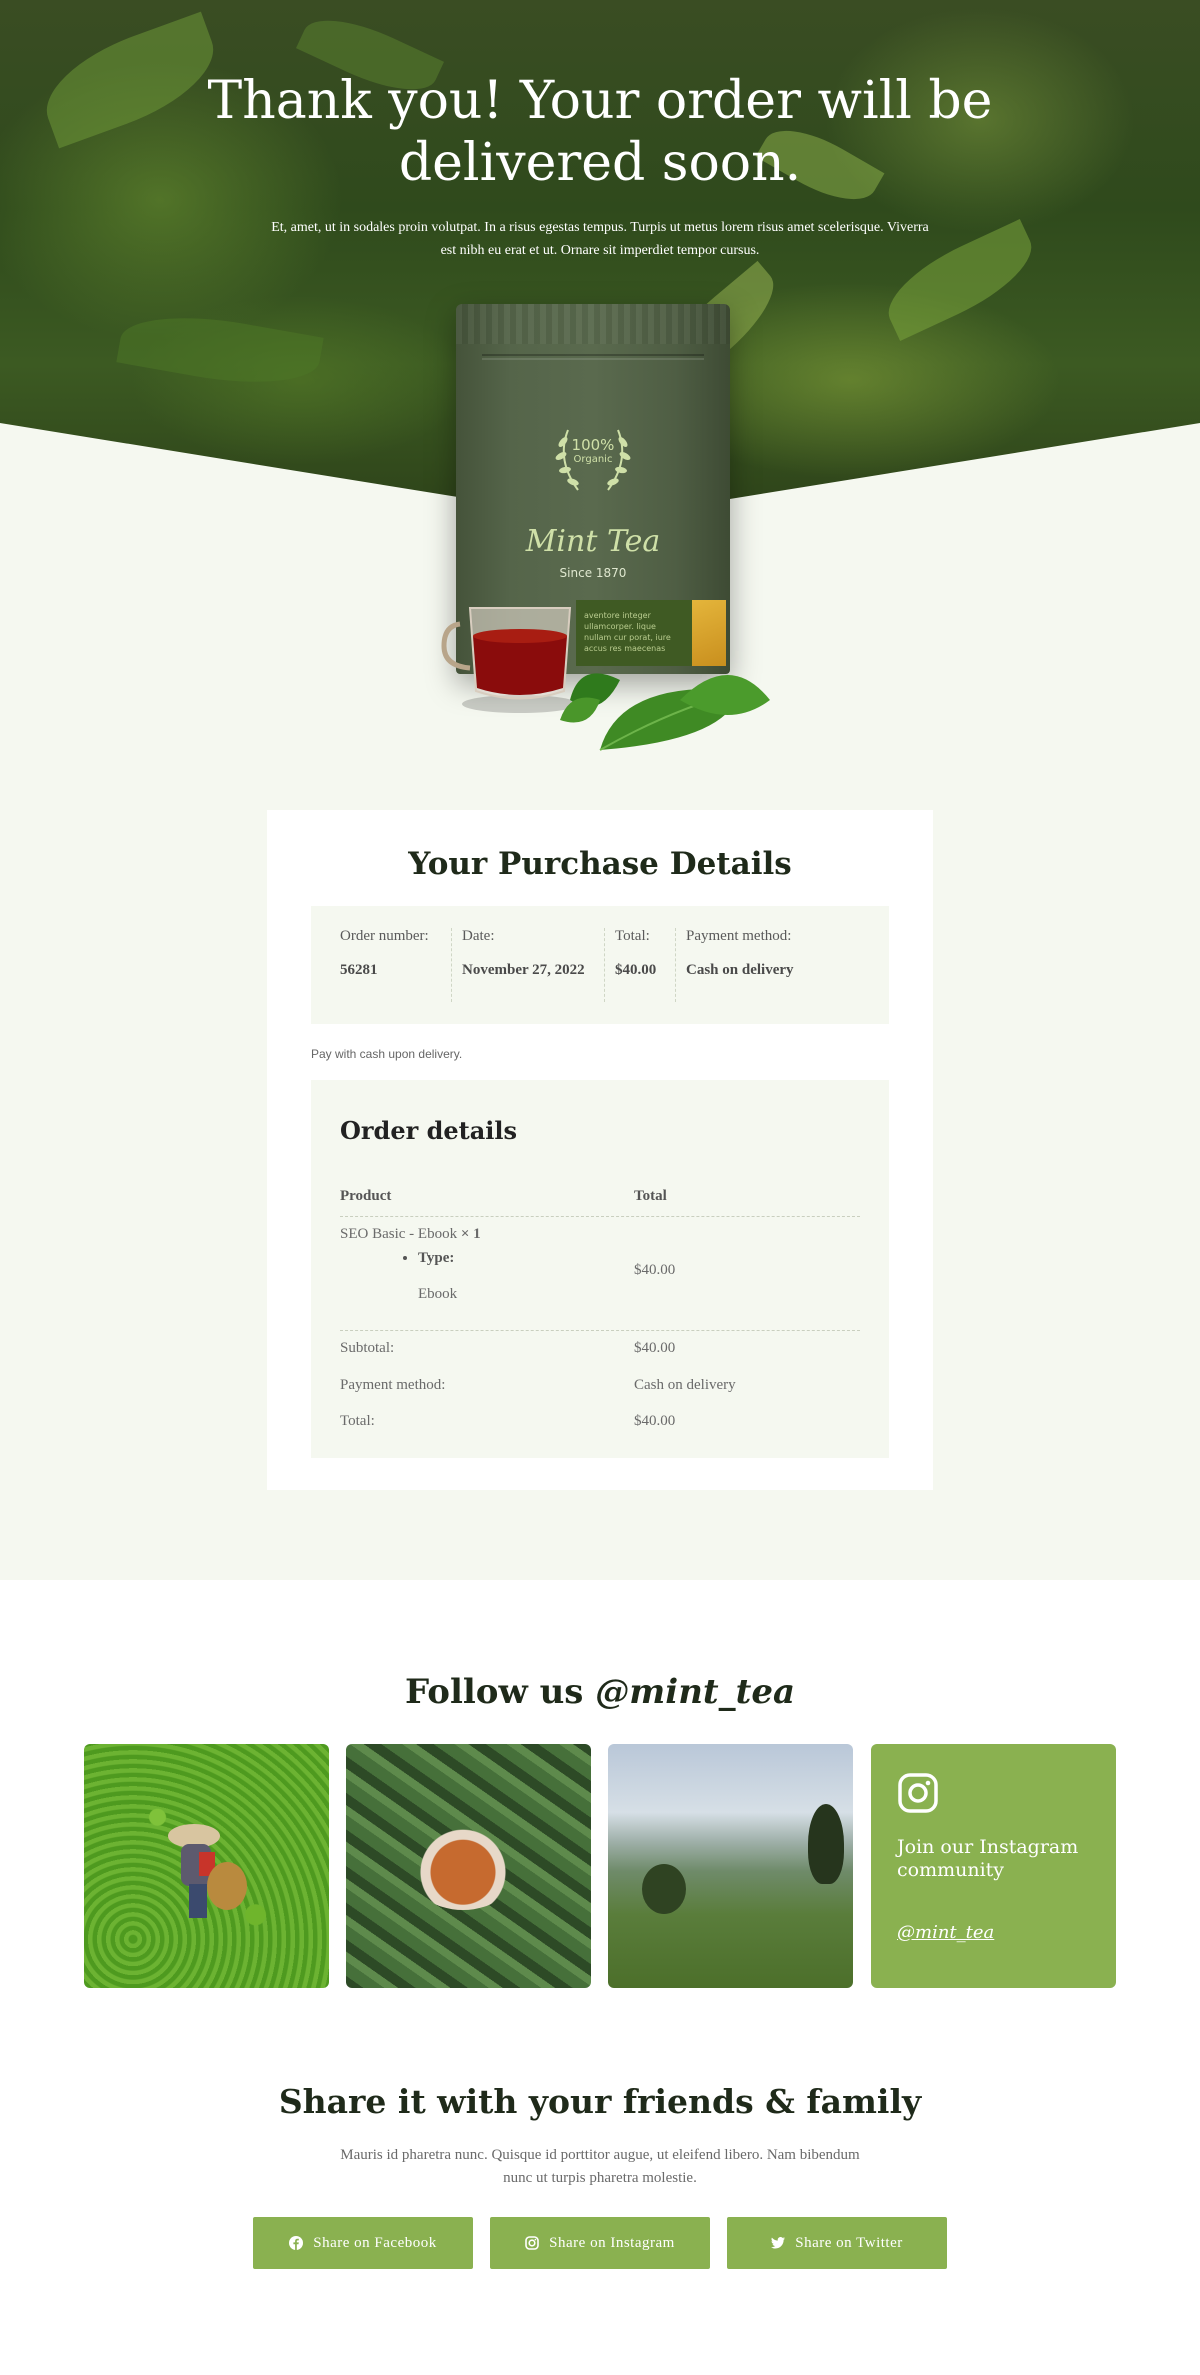 This screenshot has width=1200, height=2375. I want to click on order-number: Order number: 56281, so click(384, 953).